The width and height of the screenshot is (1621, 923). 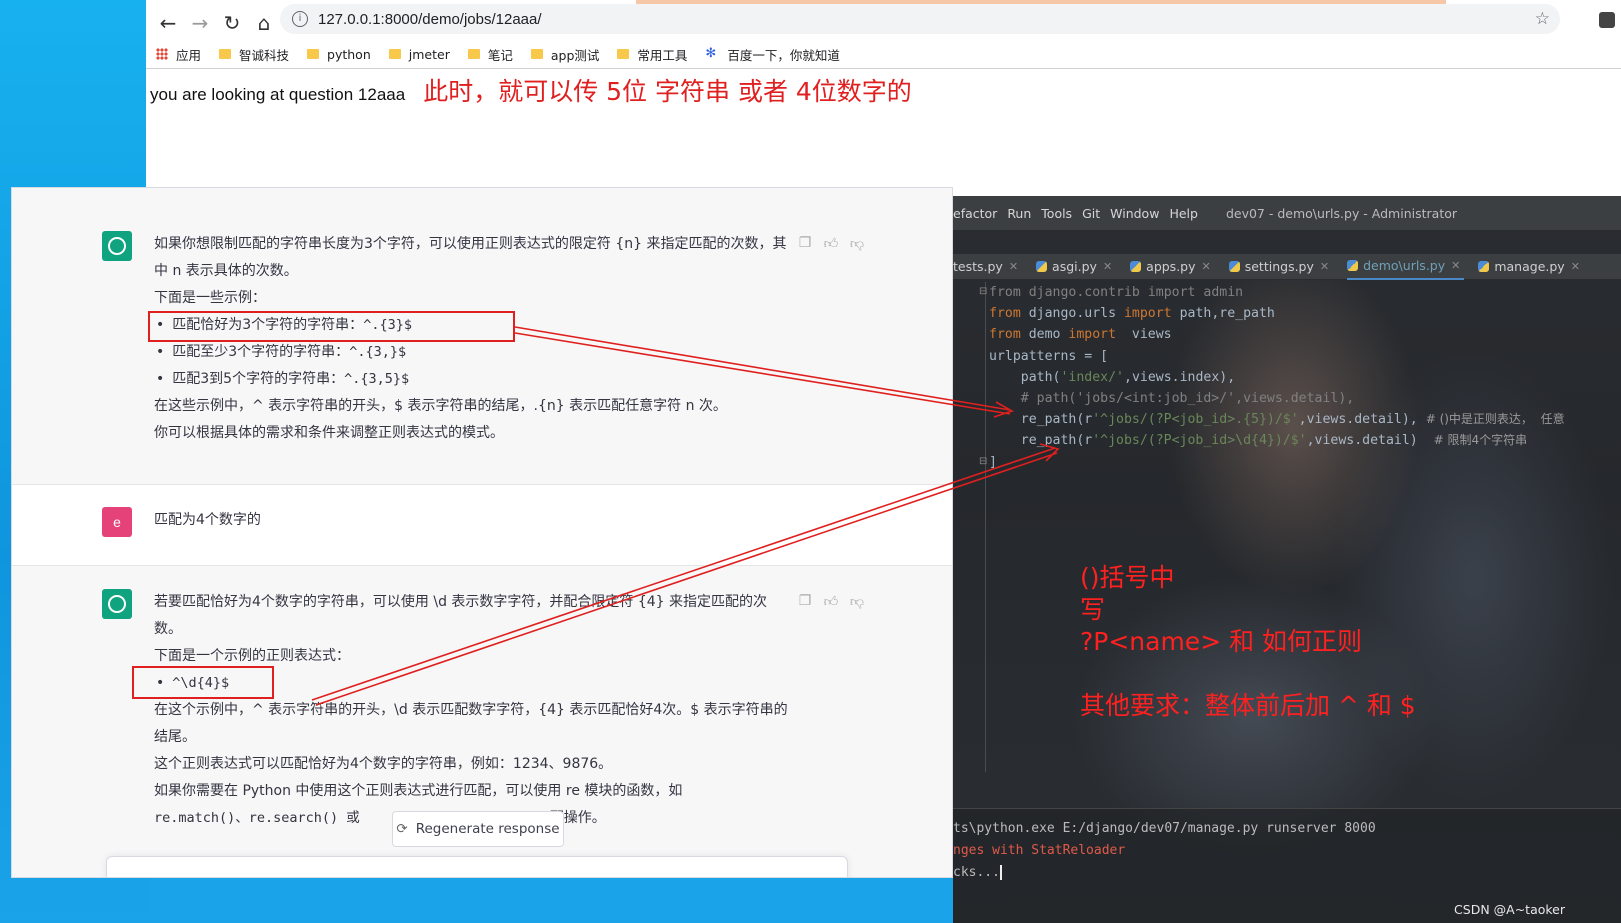 What do you see at coordinates (711, 53) in the screenshot?
I see `baidu-paw-icon: ✻` at bounding box center [711, 53].